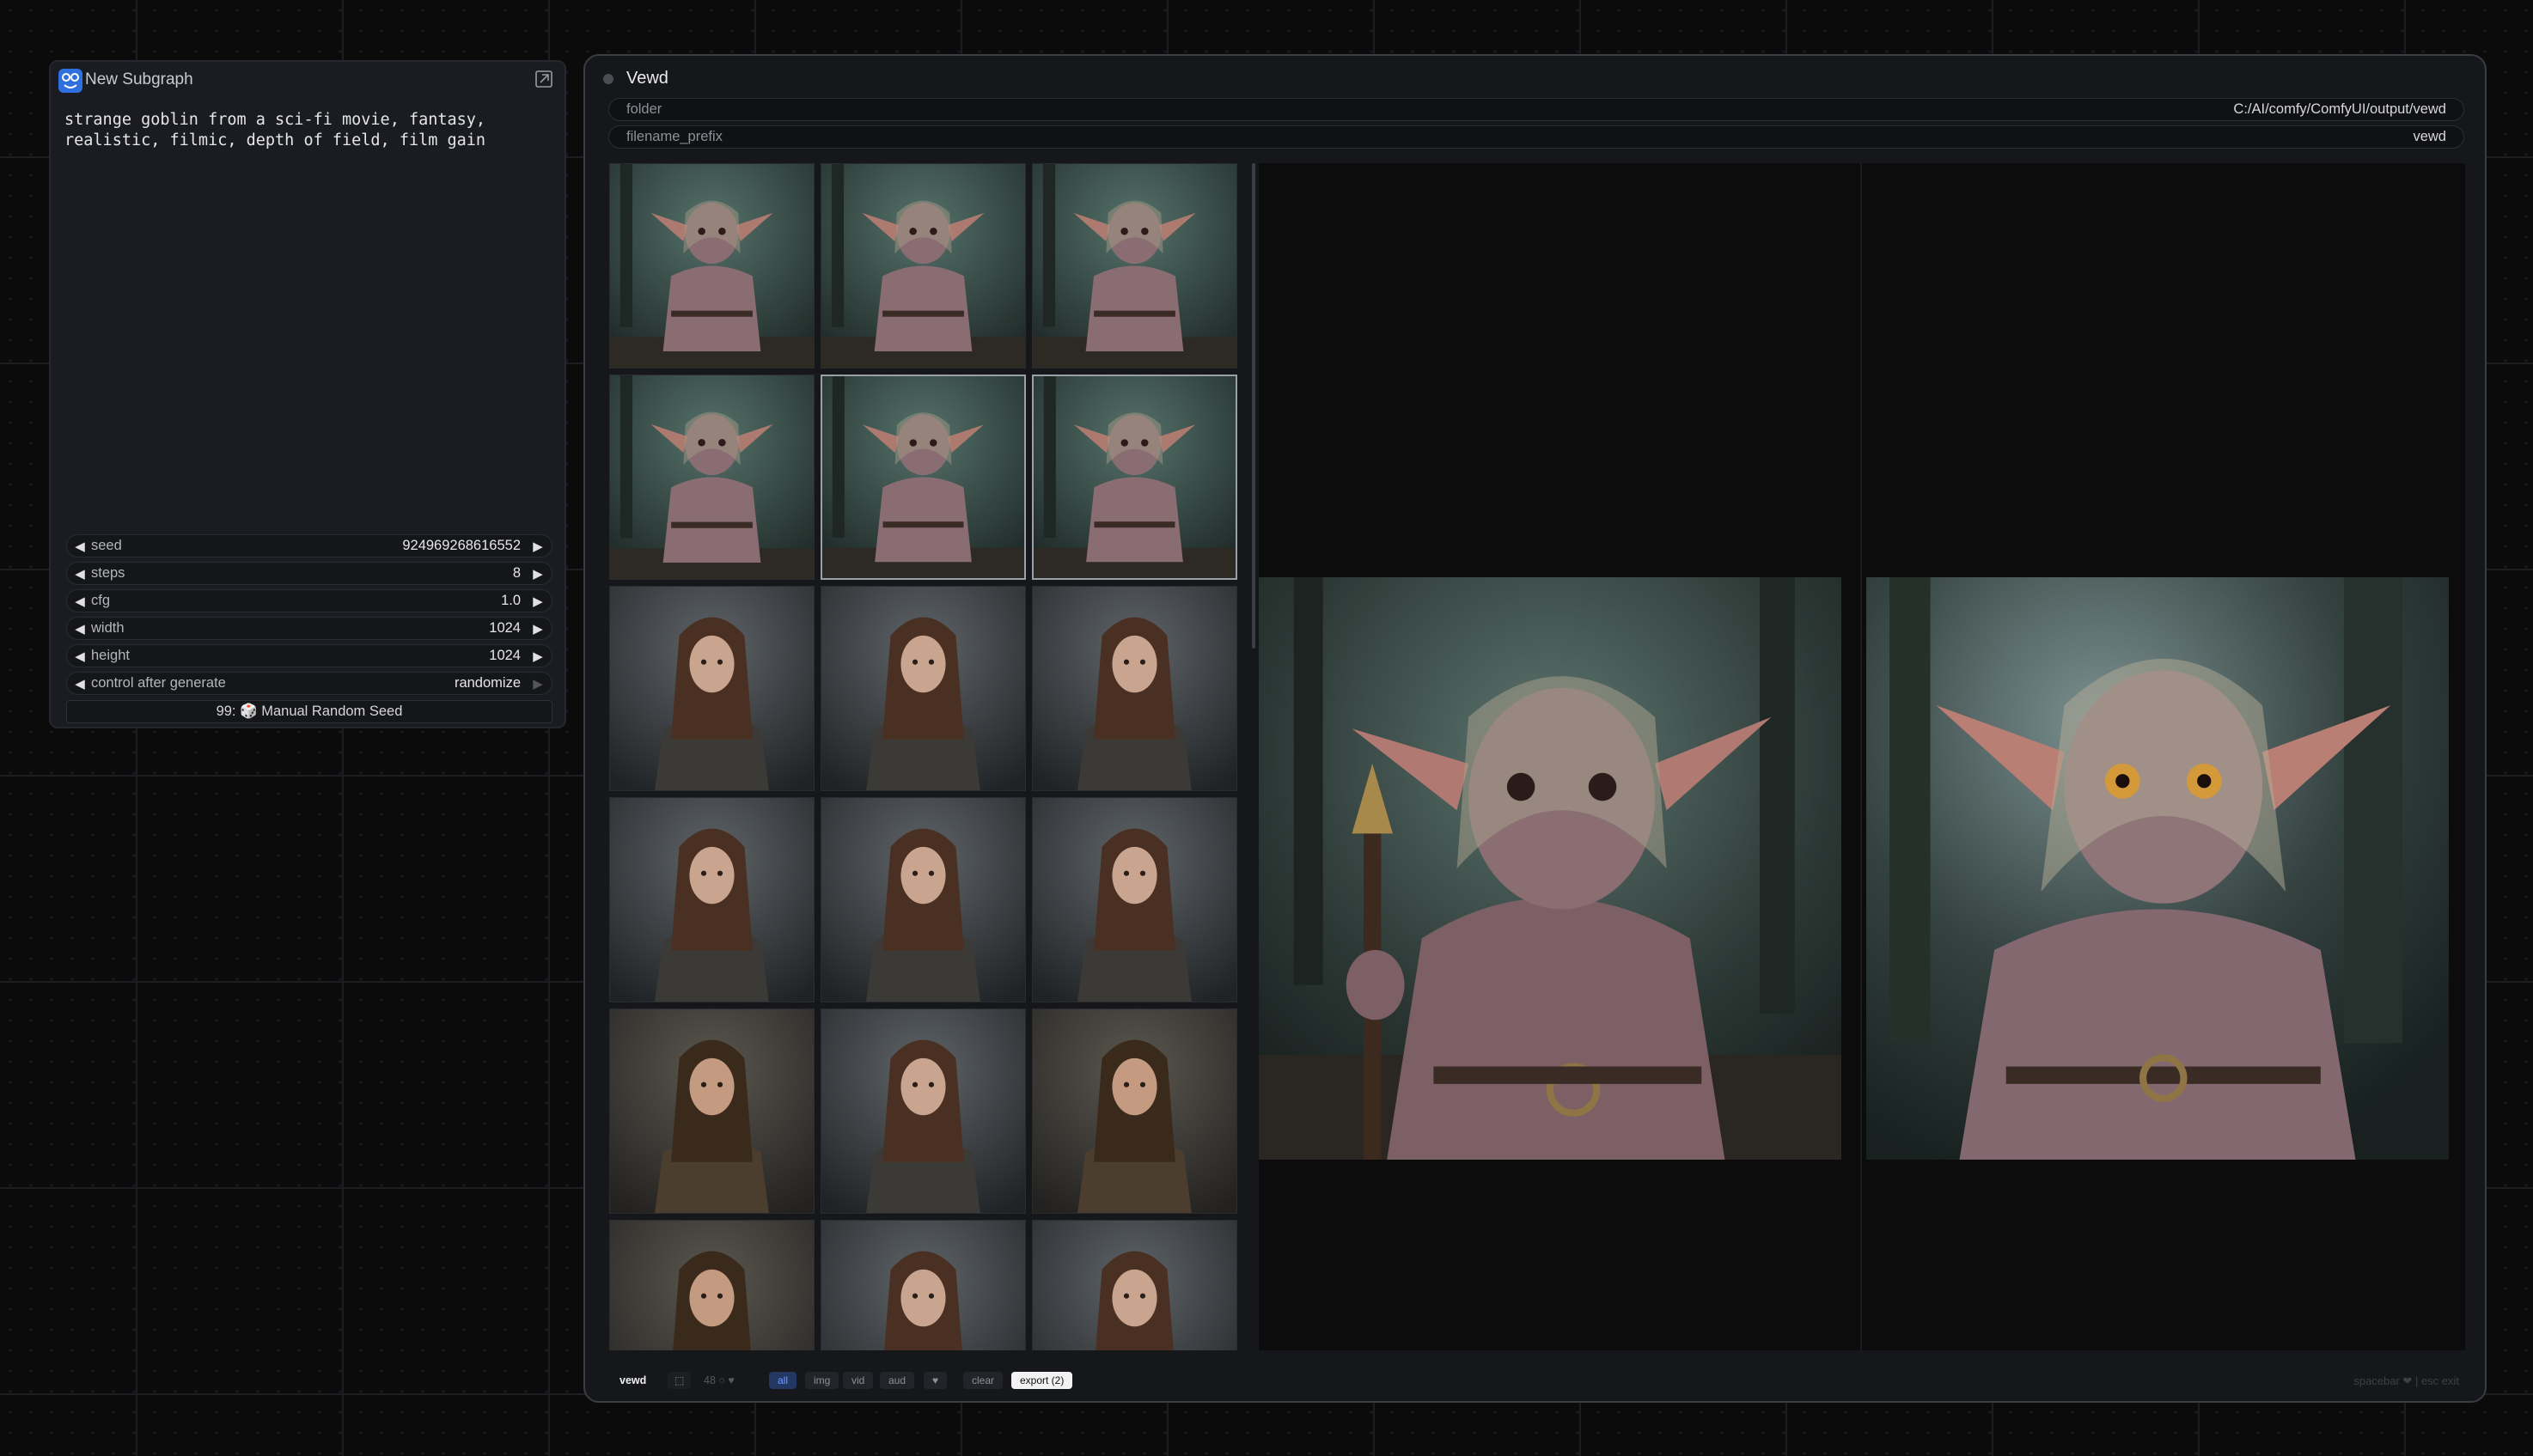 This screenshot has width=2533, height=1456. I want to click on widget-label: control after generate, so click(158, 683).